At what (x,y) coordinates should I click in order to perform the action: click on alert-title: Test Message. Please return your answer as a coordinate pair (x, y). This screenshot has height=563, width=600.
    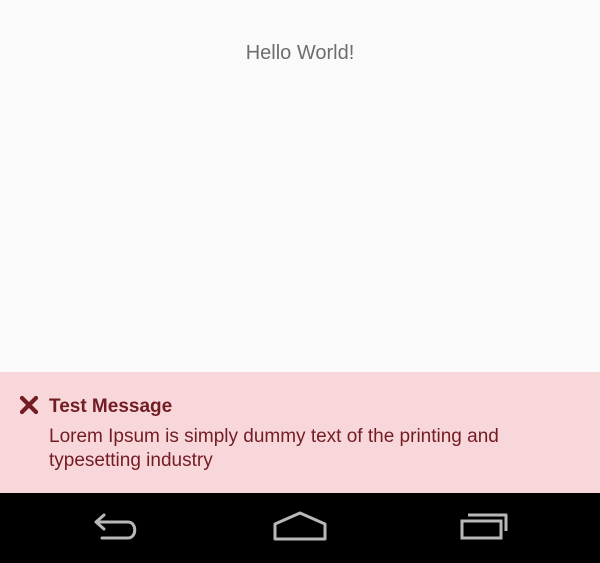
    Looking at the image, I should click on (111, 406).